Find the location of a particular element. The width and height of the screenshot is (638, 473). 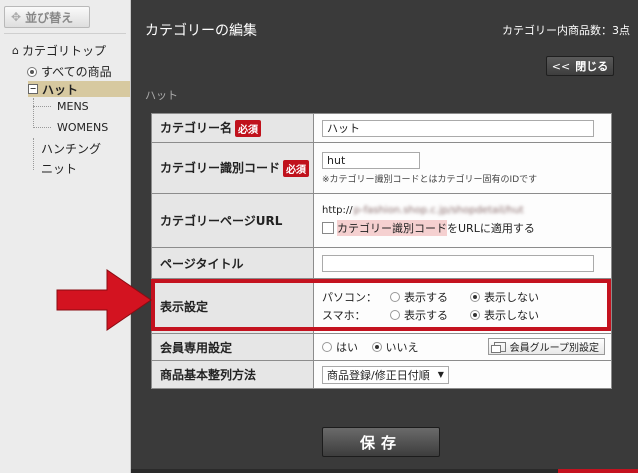

member-only-no-option: いいえ is located at coordinates (395, 347).